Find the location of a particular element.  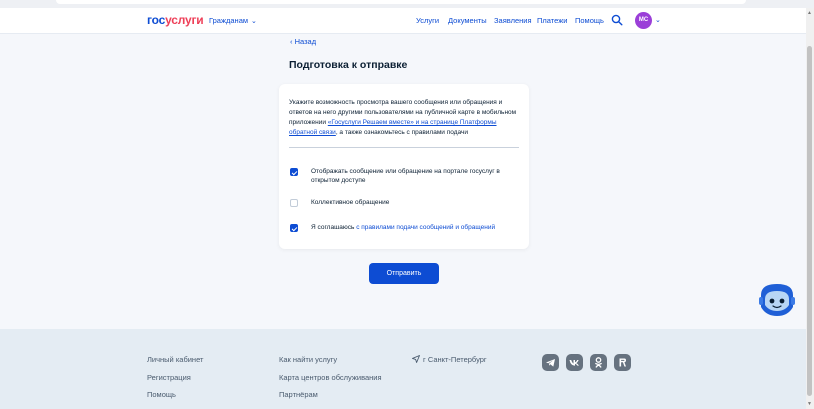

footer-help: Помощь is located at coordinates (161, 394).